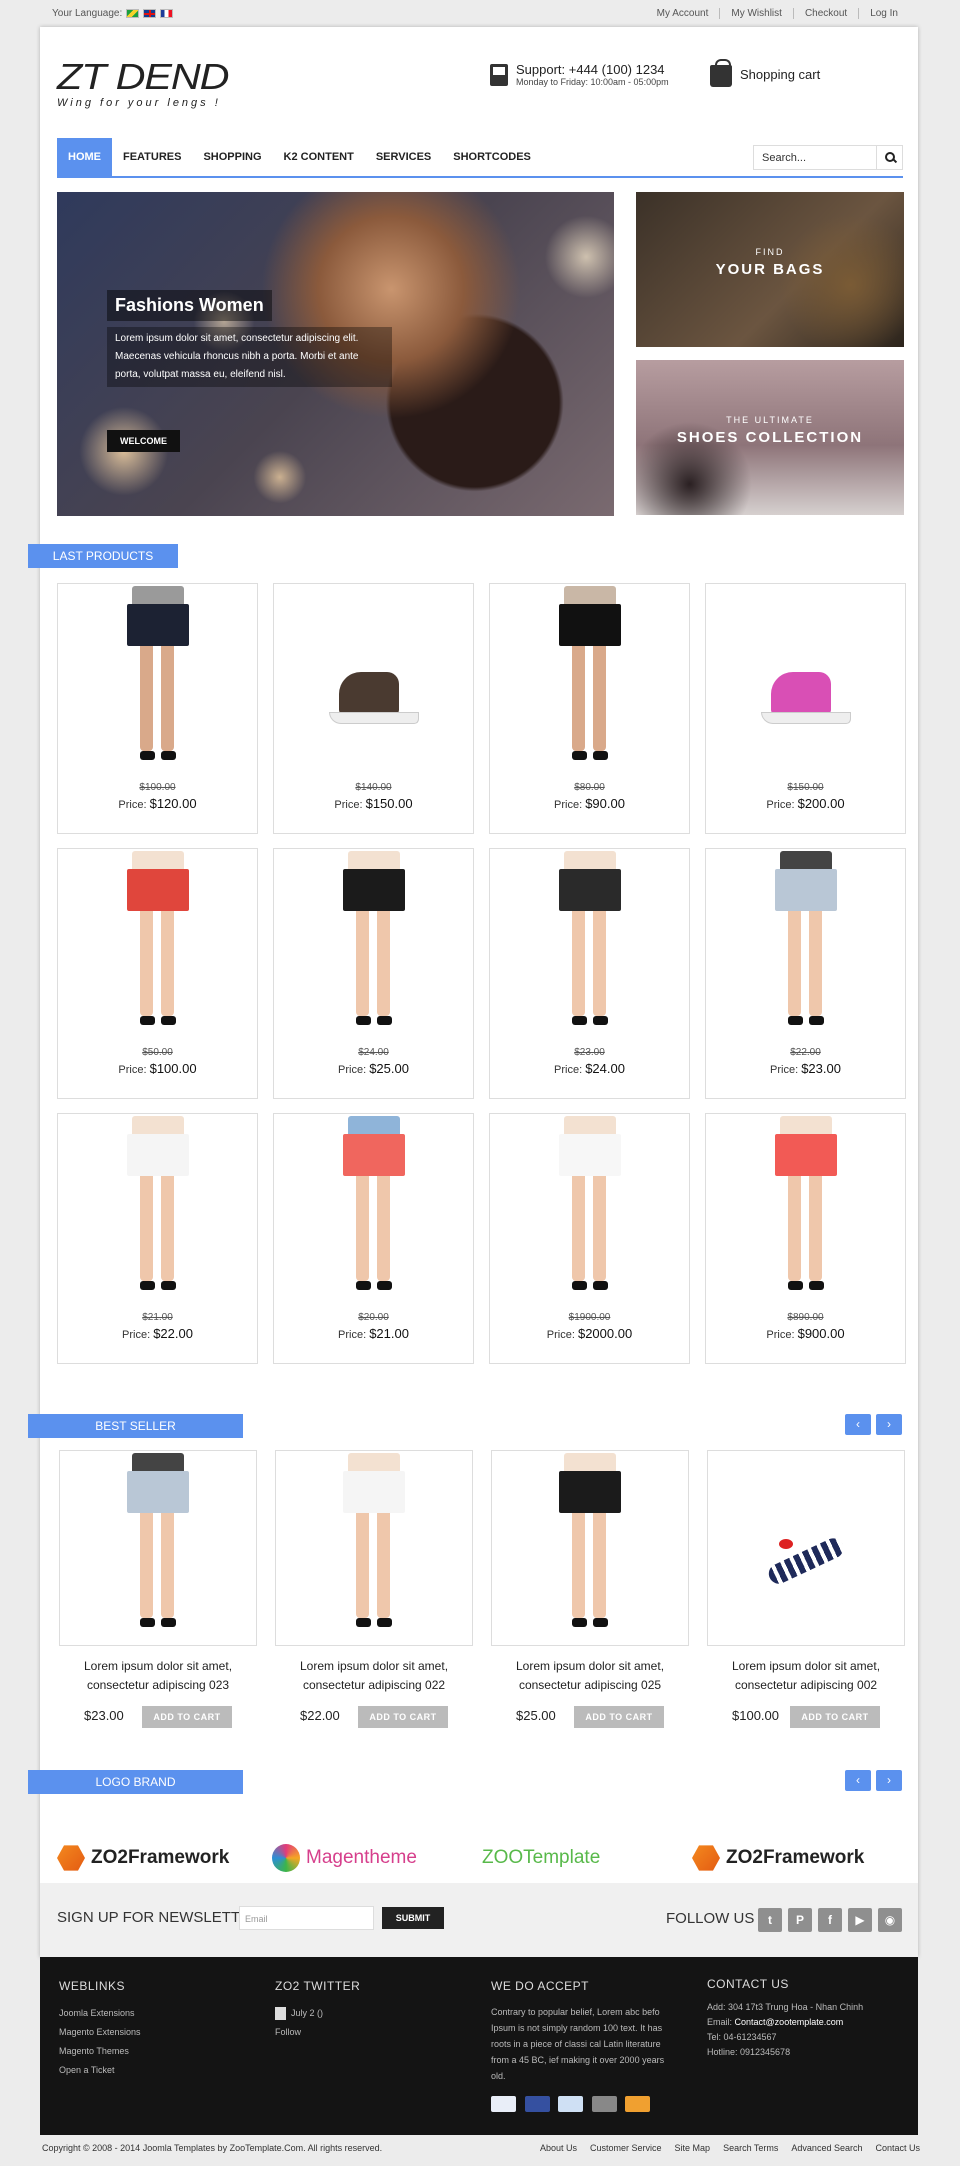 This screenshot has height=2166, width=960. Describe the element at coordinates (344, 1858) in the screenshot. I see `brand-logo: Magentheme` at that location.